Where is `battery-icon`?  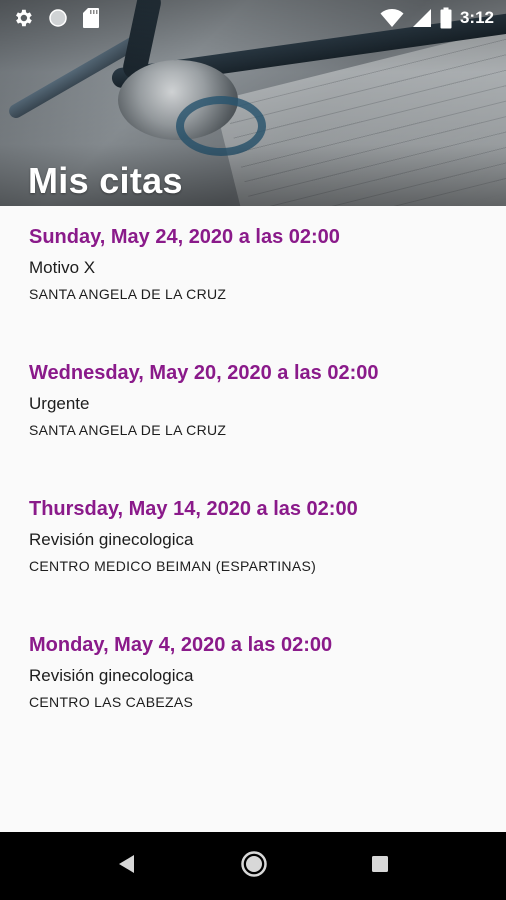
battery-icon is located at coordinates (446, 18).